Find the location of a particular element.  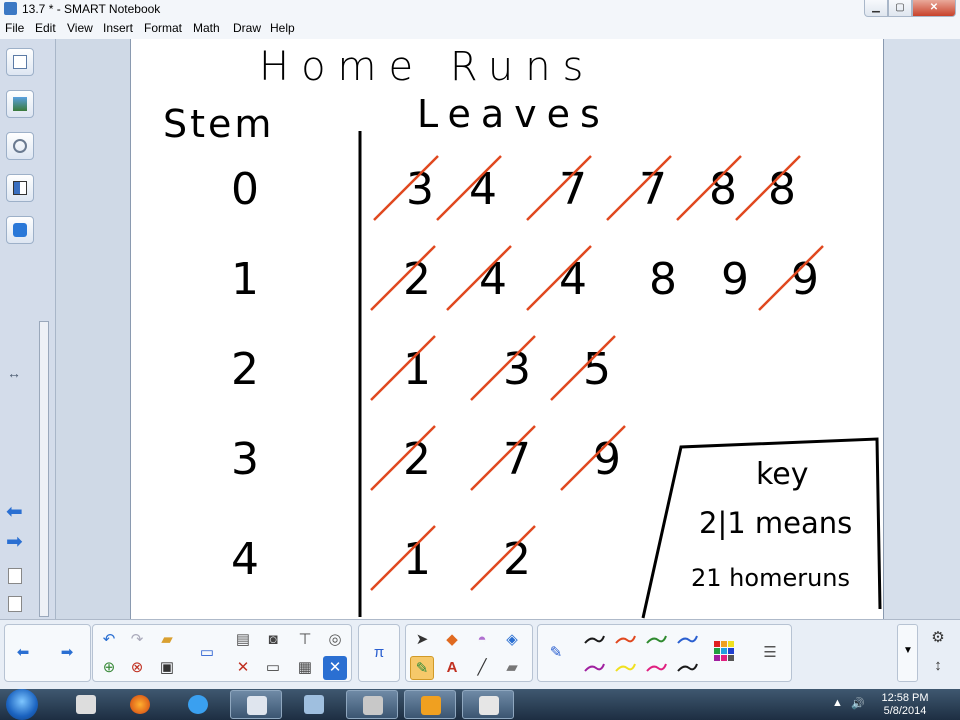

menu-edit: Edit is located at coordinates (45, 28).